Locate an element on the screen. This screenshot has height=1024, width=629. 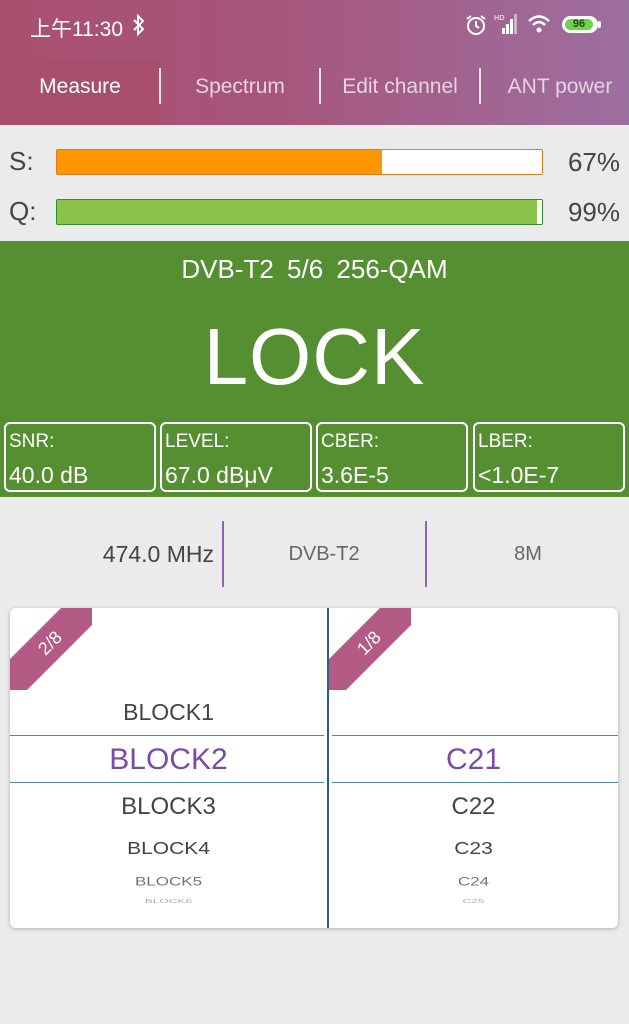
quality-label: Q: is located at coordinates (23, 211).